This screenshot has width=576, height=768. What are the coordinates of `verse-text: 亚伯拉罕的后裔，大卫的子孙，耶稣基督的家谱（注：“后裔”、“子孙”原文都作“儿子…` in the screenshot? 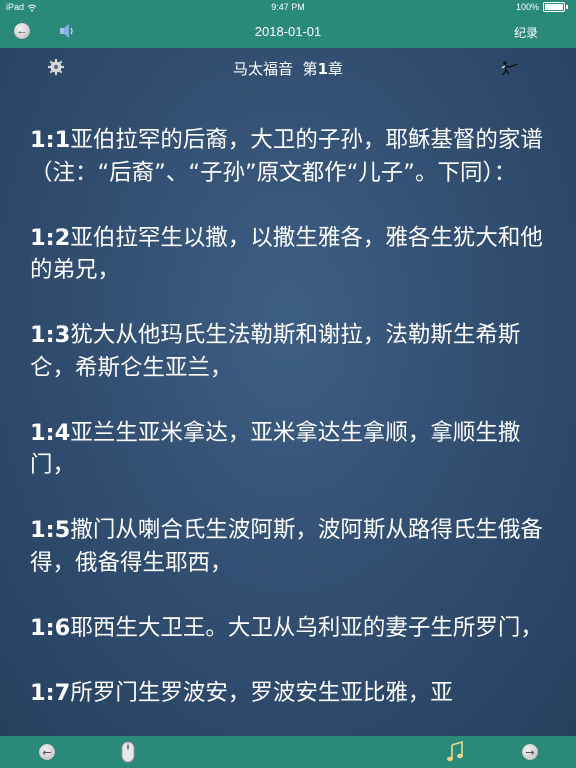 It's located at (286, 156).